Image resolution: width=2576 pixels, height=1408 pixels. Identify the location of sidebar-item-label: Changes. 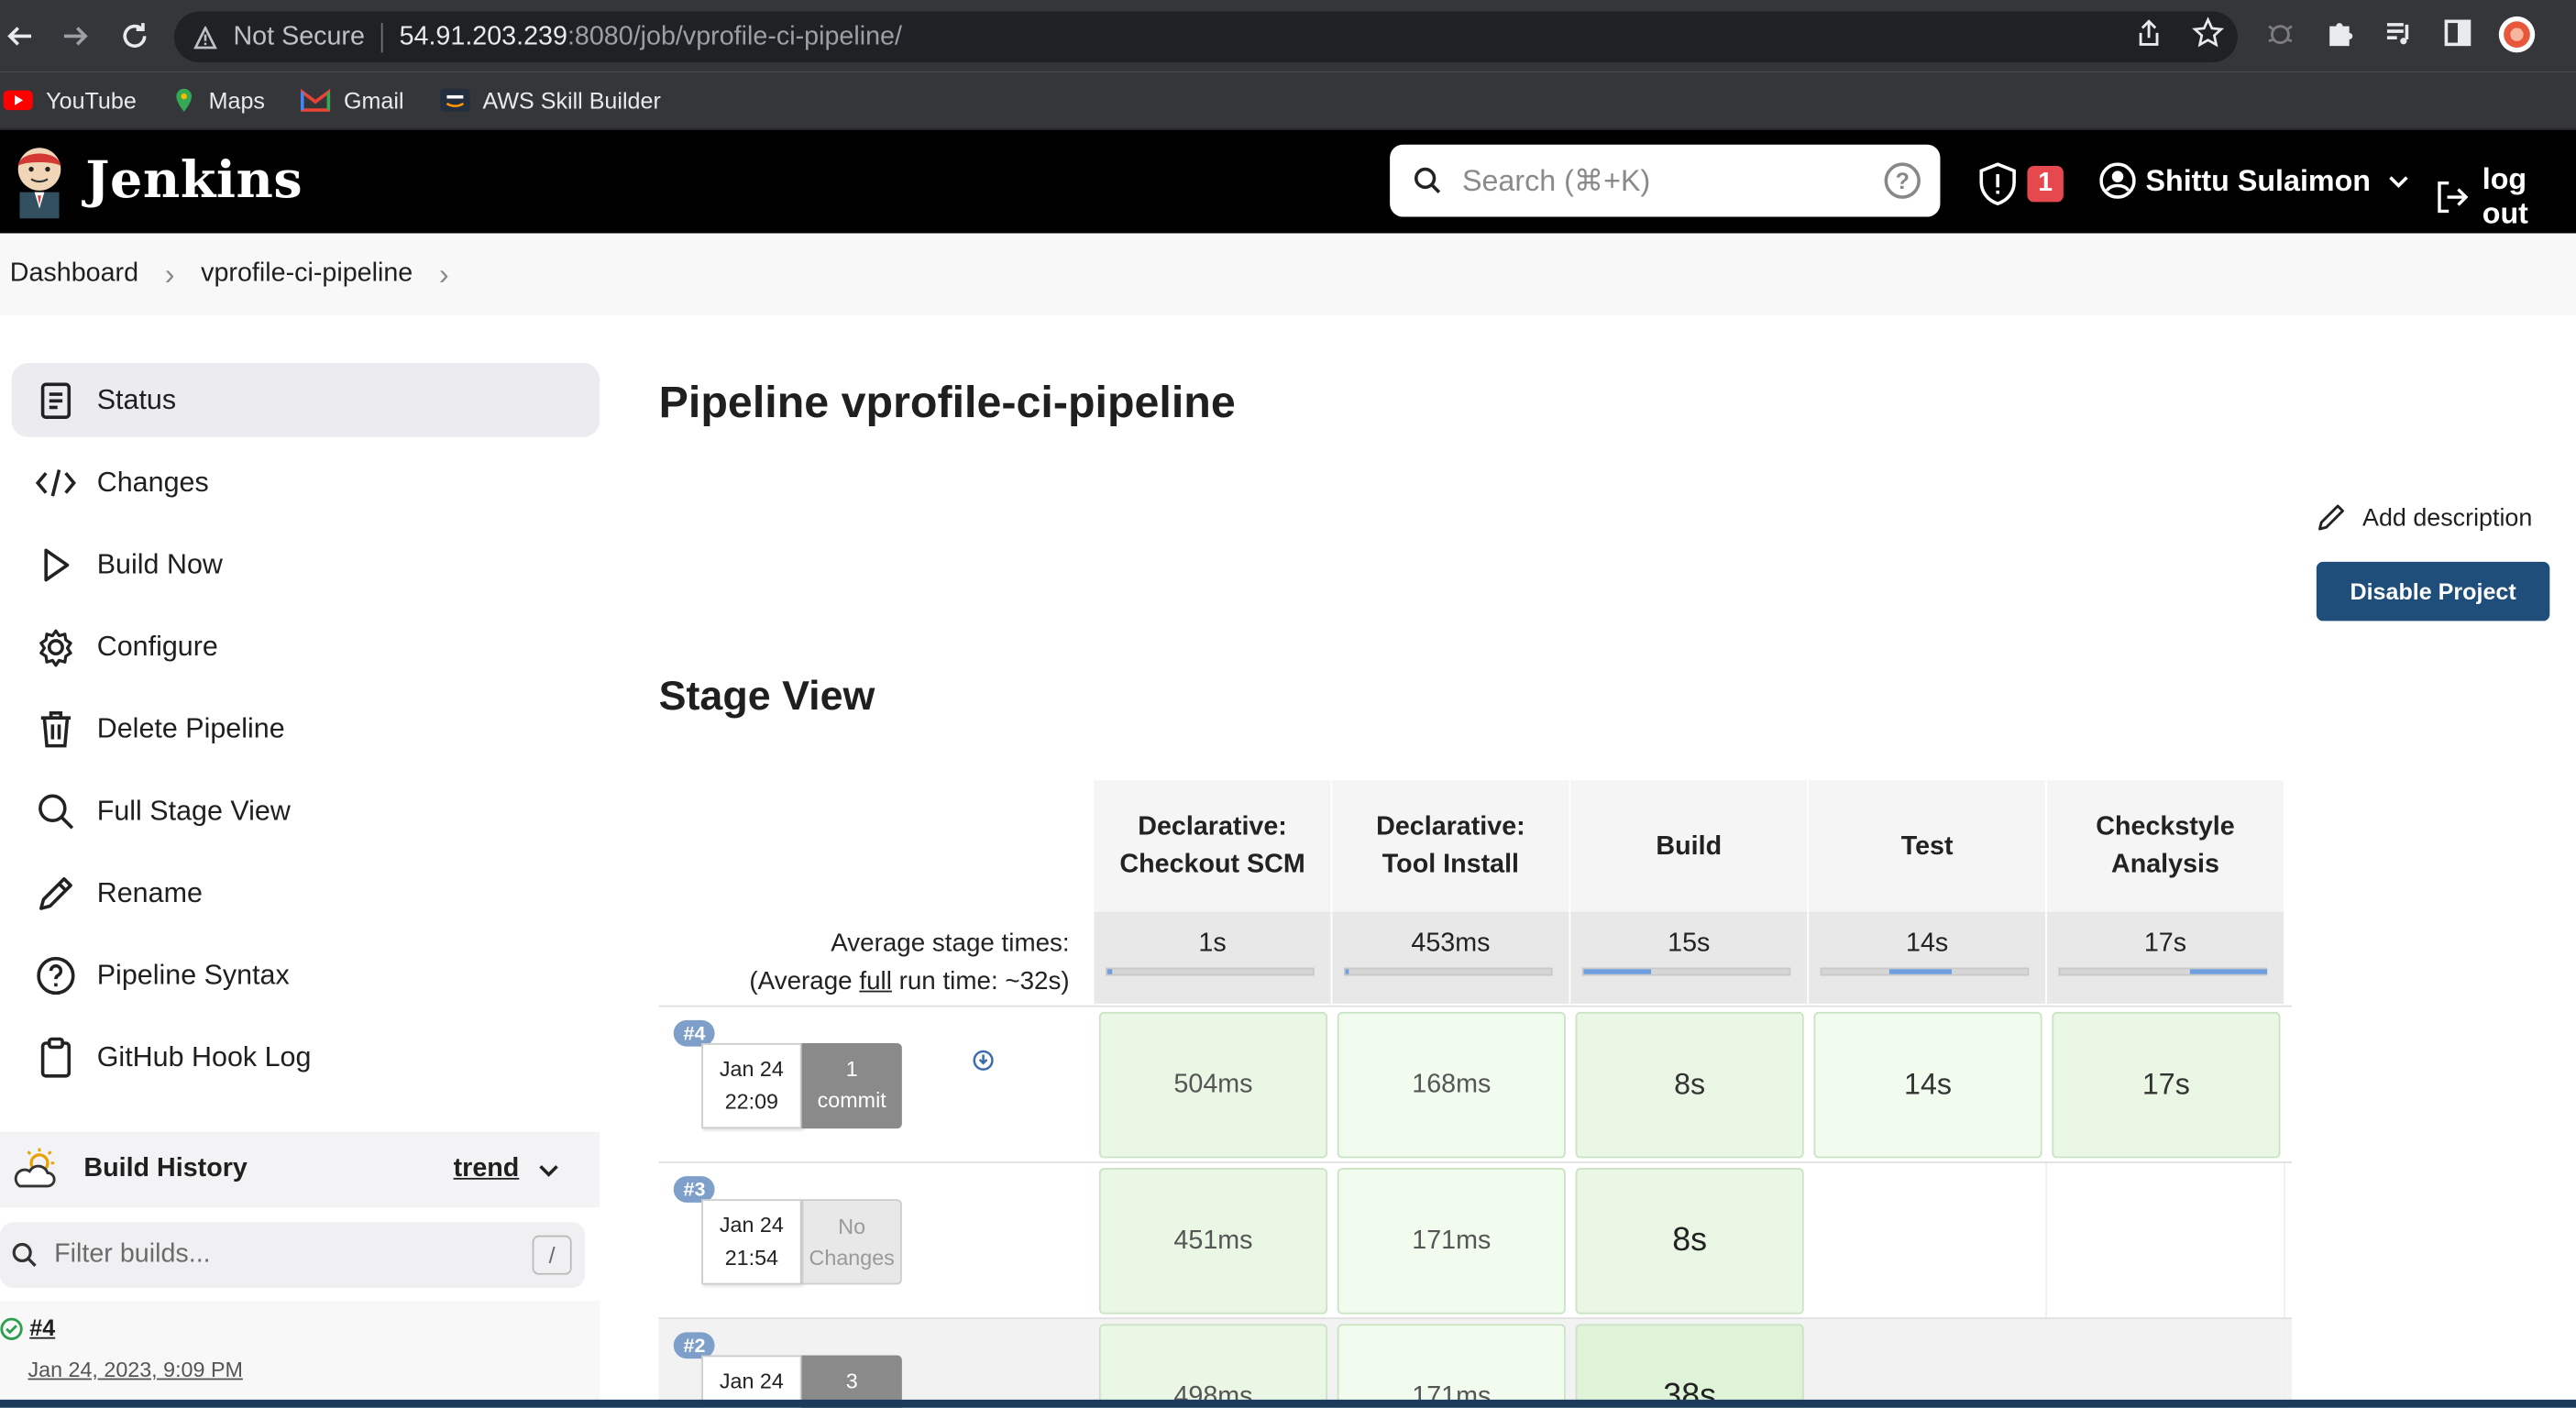
(152, 482).